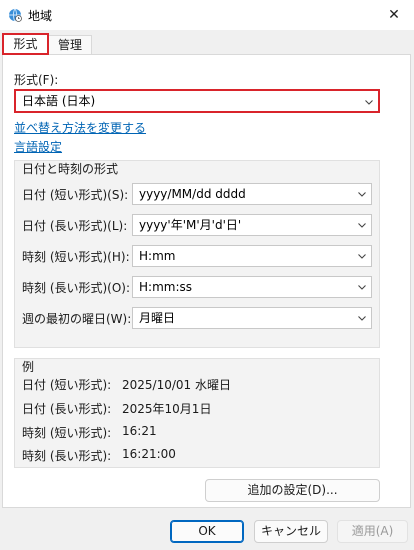 The width and height of the screenshot is (414, 550). Describe the element at coordinates (67, 456) in the screenshot. I see `example-time-long-label: 時刻 (長い形式):` at that location.